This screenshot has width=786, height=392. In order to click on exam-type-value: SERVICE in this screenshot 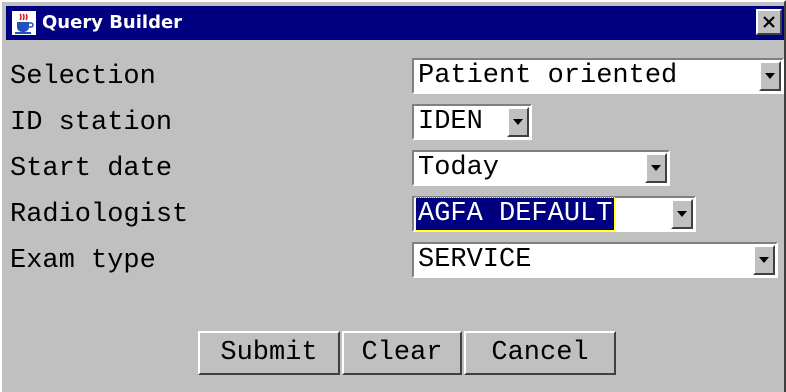, I will do `click(475, 260)`.